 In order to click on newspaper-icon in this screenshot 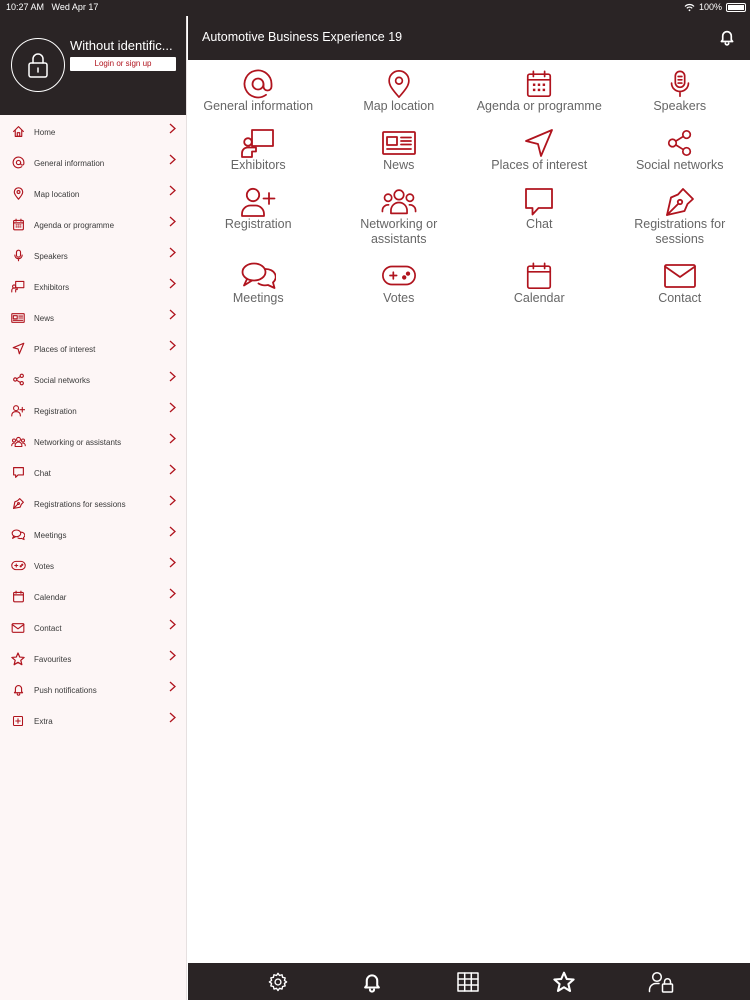, I will do `click(398, 143)`.